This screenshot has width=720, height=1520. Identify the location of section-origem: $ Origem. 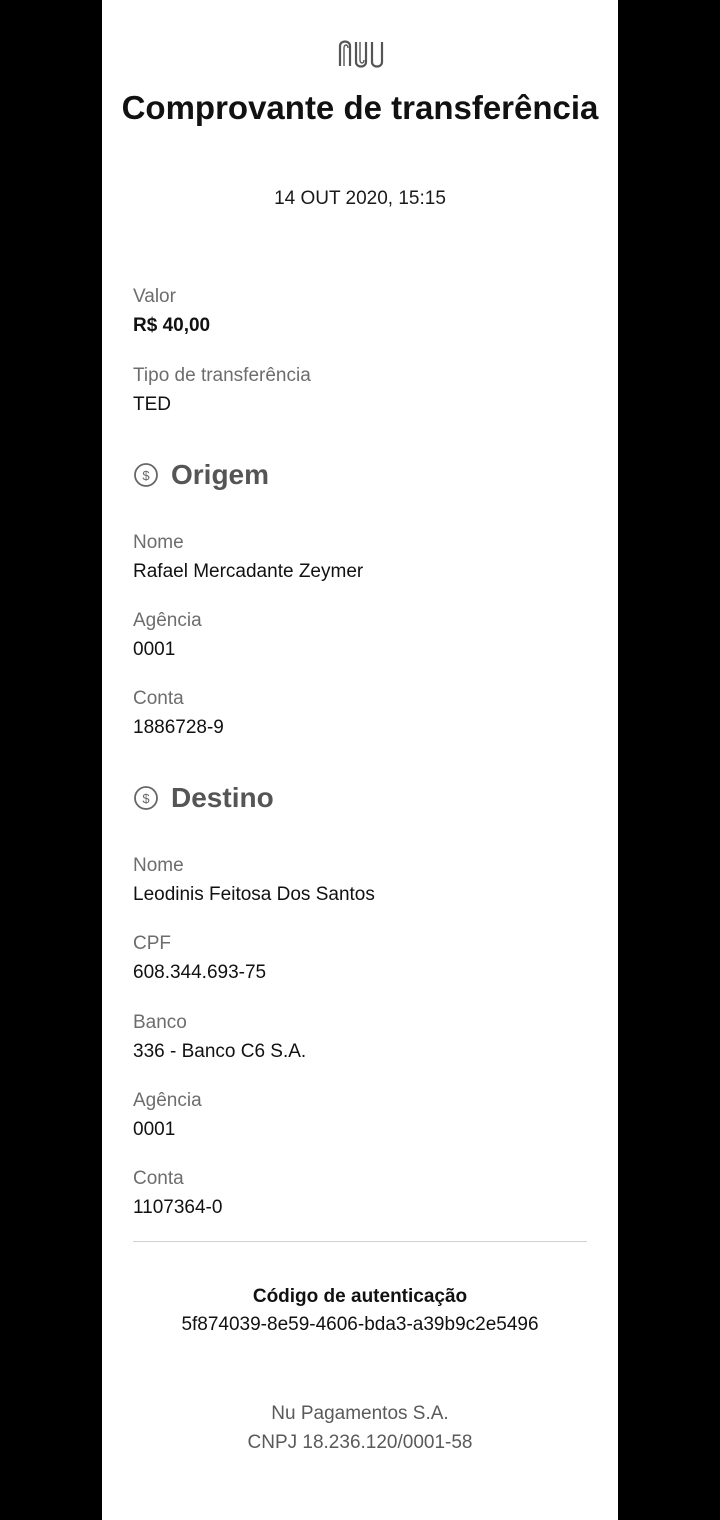
(201, 475).